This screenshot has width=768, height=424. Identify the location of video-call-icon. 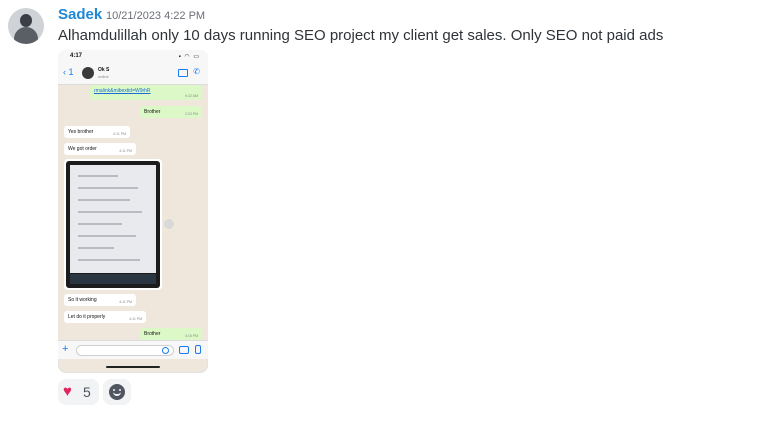
(183, 73).